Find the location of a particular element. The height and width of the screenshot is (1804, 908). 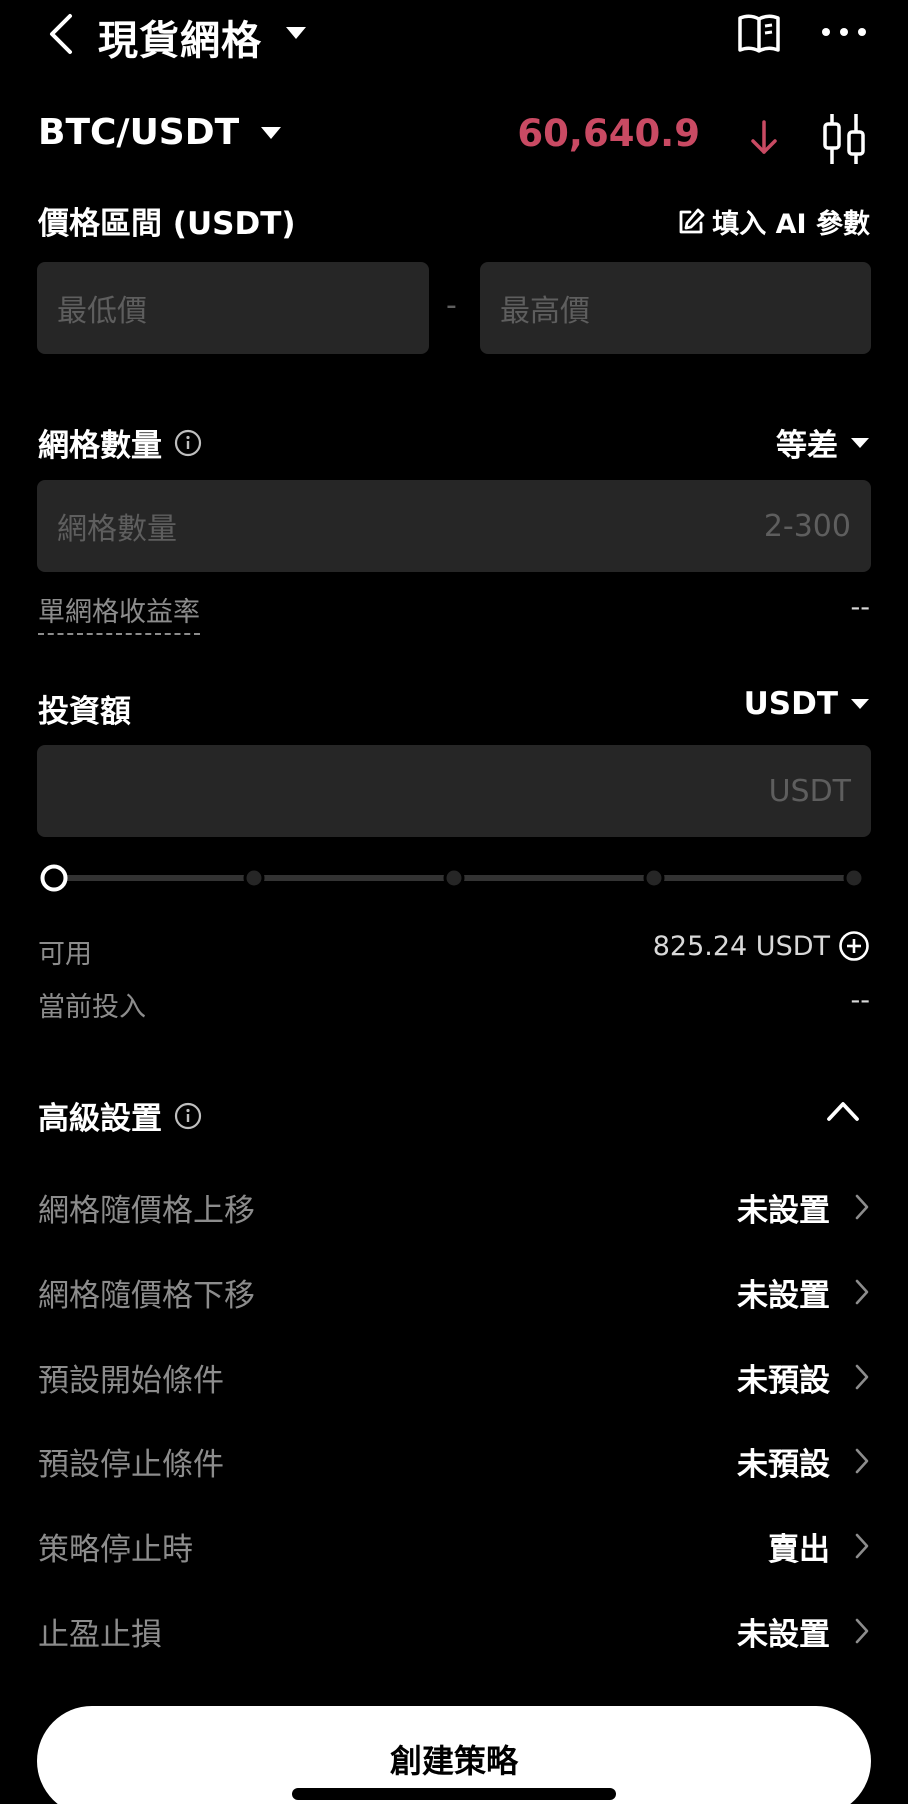

investment-slider is located at coordinates (454, 878).